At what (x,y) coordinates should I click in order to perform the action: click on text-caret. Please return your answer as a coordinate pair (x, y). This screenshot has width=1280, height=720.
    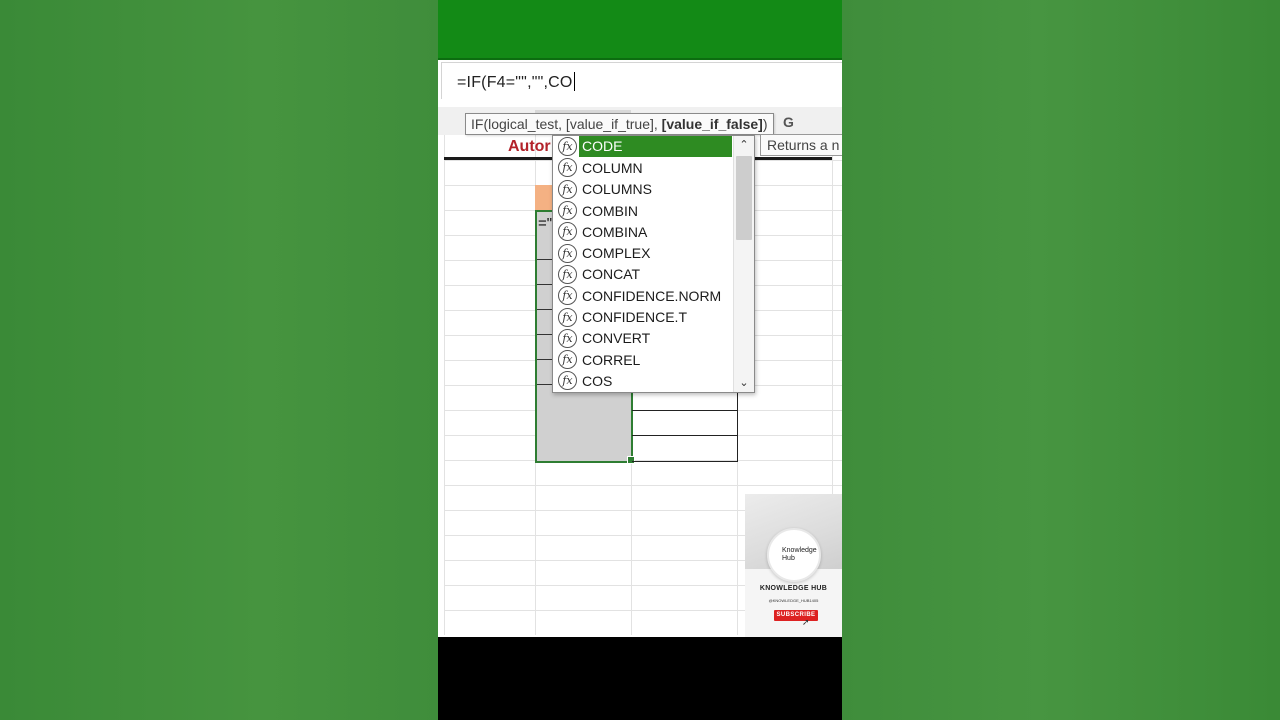
    Looking at the image, I should click on (574, 81).